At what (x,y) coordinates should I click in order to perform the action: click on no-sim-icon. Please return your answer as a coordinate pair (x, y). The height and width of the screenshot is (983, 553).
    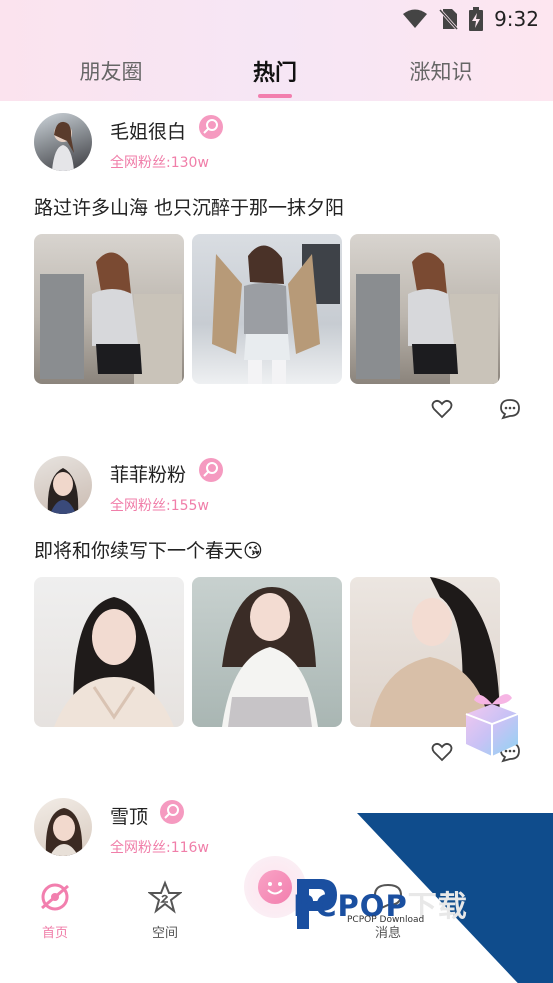
    Looking at the image, I should click on (448, 19).